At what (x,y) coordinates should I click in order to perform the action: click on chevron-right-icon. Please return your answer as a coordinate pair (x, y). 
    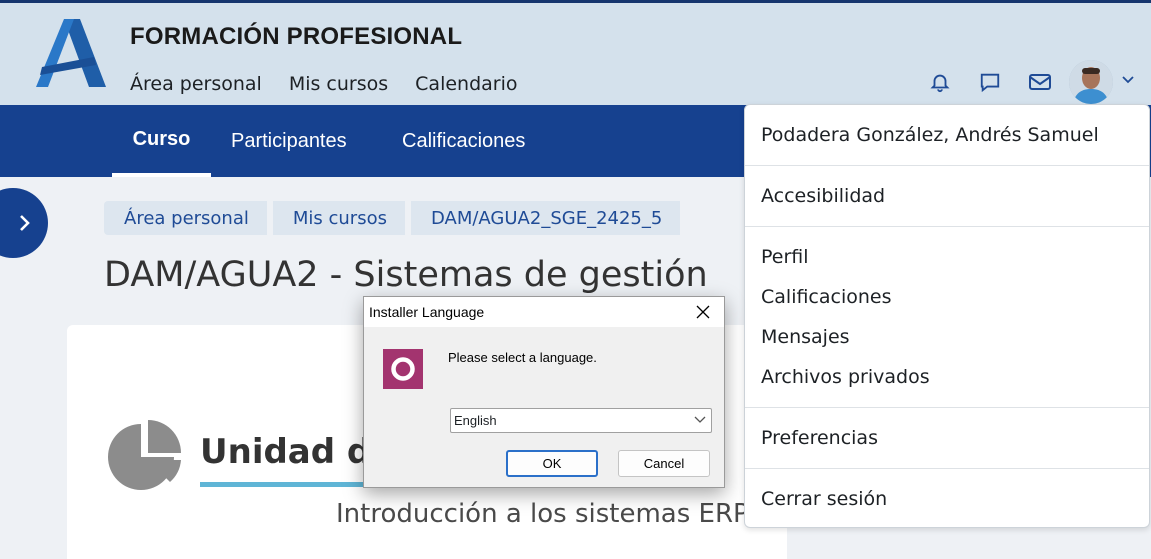
    Looking at the image, I should click on (25, 223).